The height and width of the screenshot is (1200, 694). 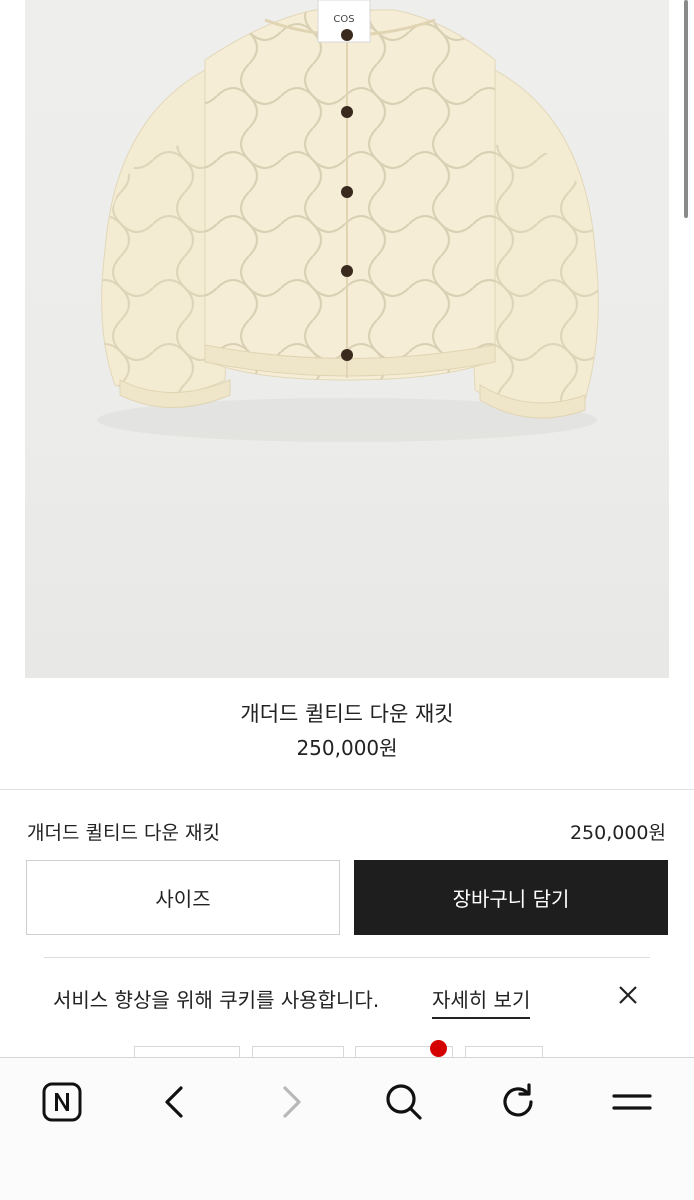 What do you see at coordinates (518, 1102) in the screenshot?
I see `refresh-icon` at bounding box center [518, 1102].